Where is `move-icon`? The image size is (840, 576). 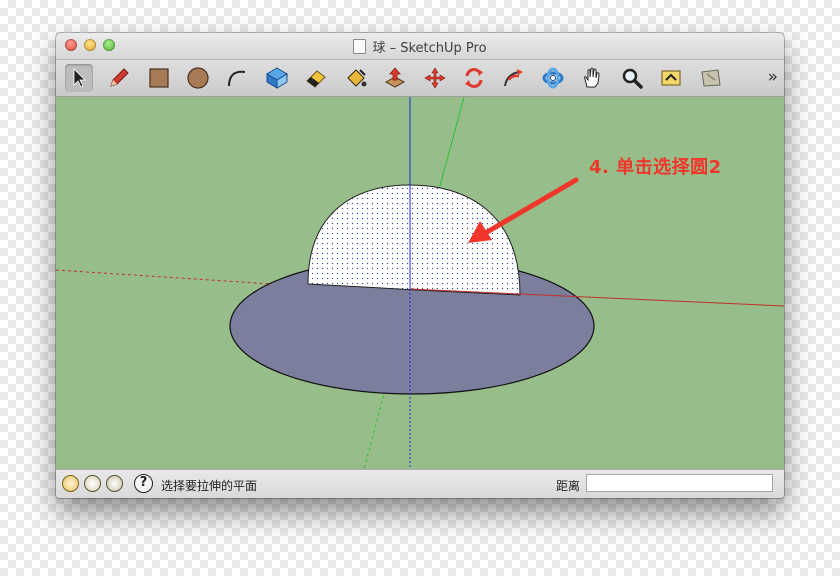
move-icon is located at coordinates (435, 78).